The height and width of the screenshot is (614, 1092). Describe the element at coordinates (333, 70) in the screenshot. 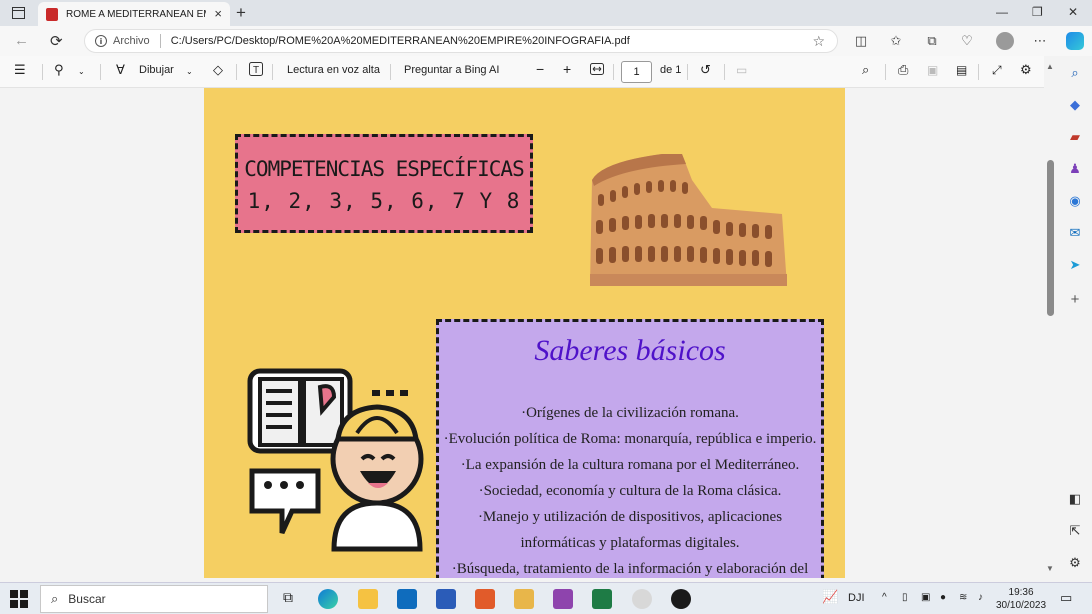

I see `read-aloud-button: Lectura en voz alta` at that location.